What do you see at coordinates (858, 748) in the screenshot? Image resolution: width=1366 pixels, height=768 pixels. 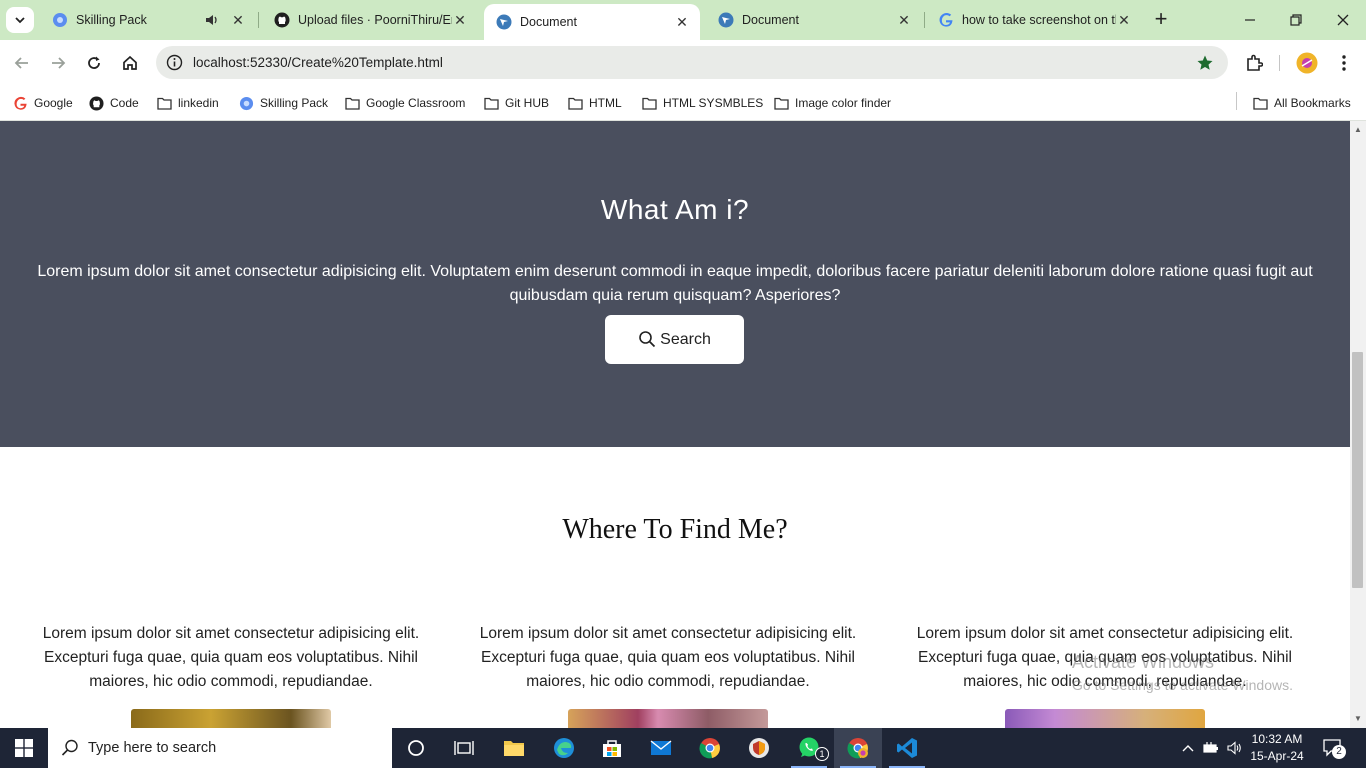 I see `chrome-active-app` at bounding box center [858, 748].